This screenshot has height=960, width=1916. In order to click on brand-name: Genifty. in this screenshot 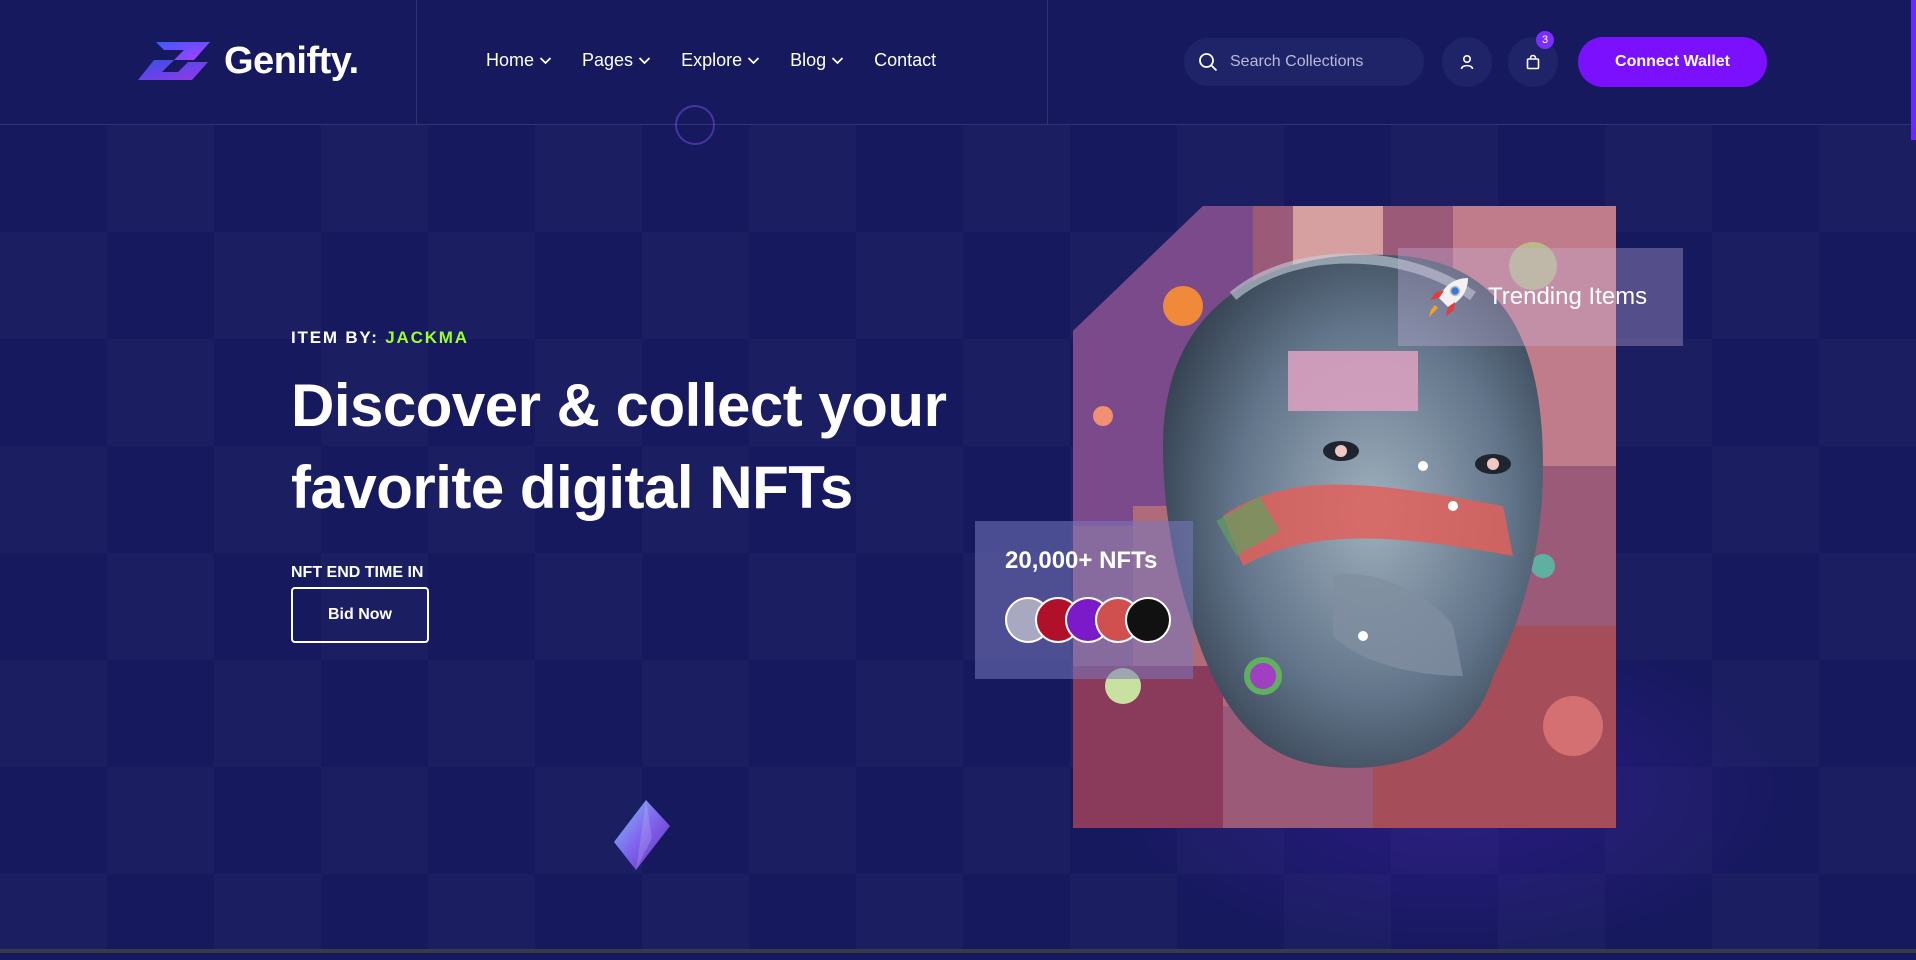, I will do `click(291, 60)`.